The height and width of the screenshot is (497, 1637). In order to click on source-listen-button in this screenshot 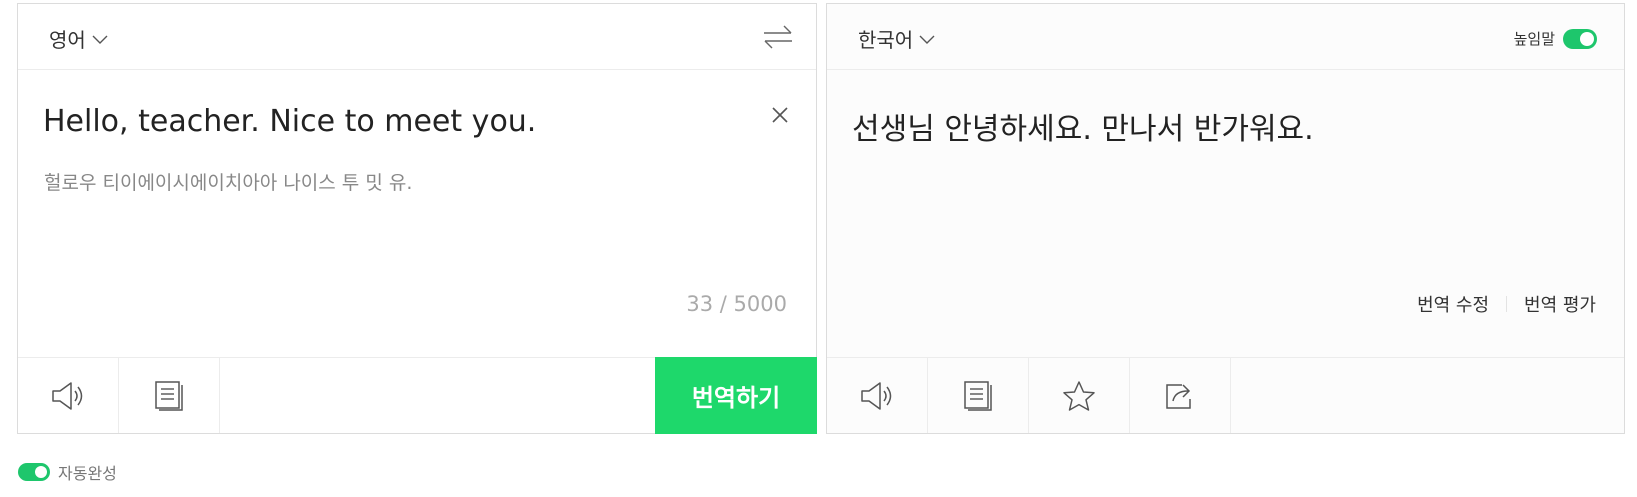, I will do `click(68, 395)`.